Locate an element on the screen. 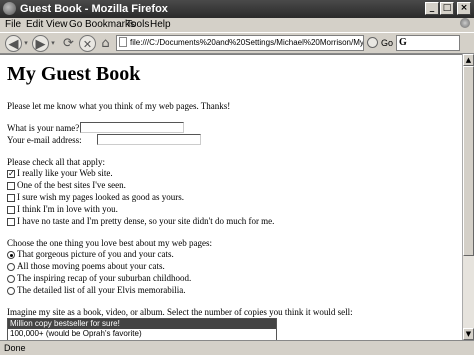 The image size is (474, 355). forward-dropdown-icon: ▾ is located at coordinates (53, 43).